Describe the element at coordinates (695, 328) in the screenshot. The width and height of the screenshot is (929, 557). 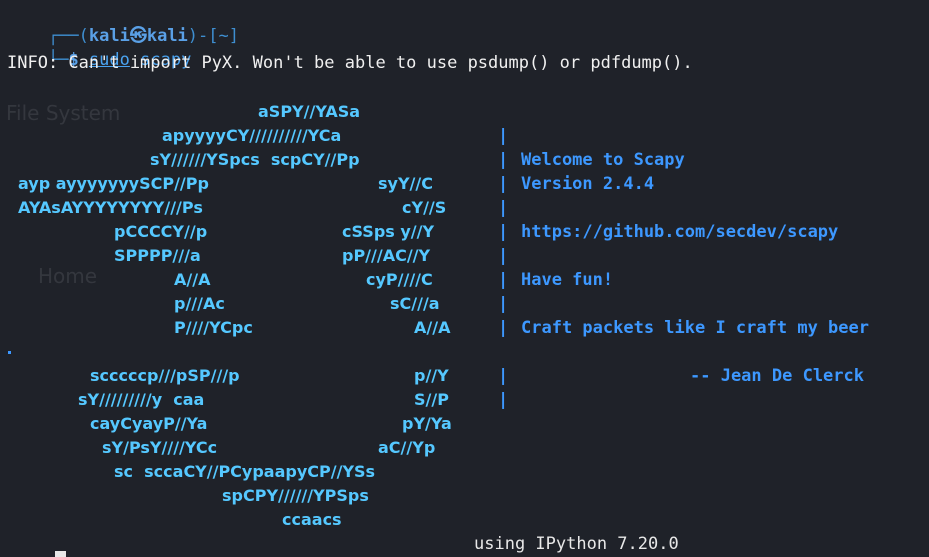
I see `welcome-quote: Craft packets like I craft my beer` at that location.